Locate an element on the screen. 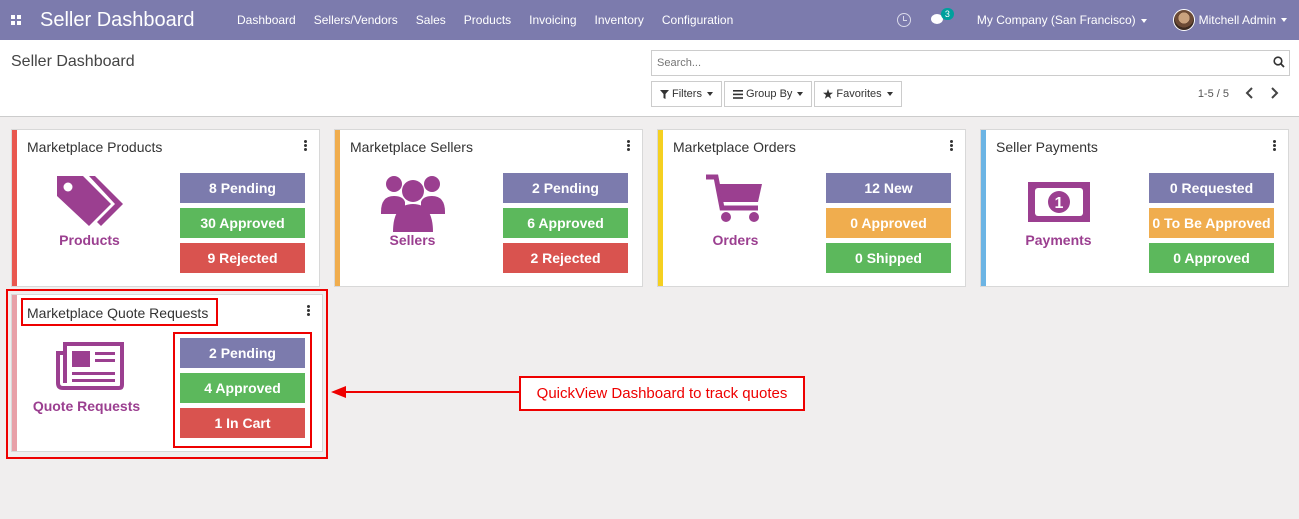  stat-button: 9 Rejected is located at coordinates (242, 258).